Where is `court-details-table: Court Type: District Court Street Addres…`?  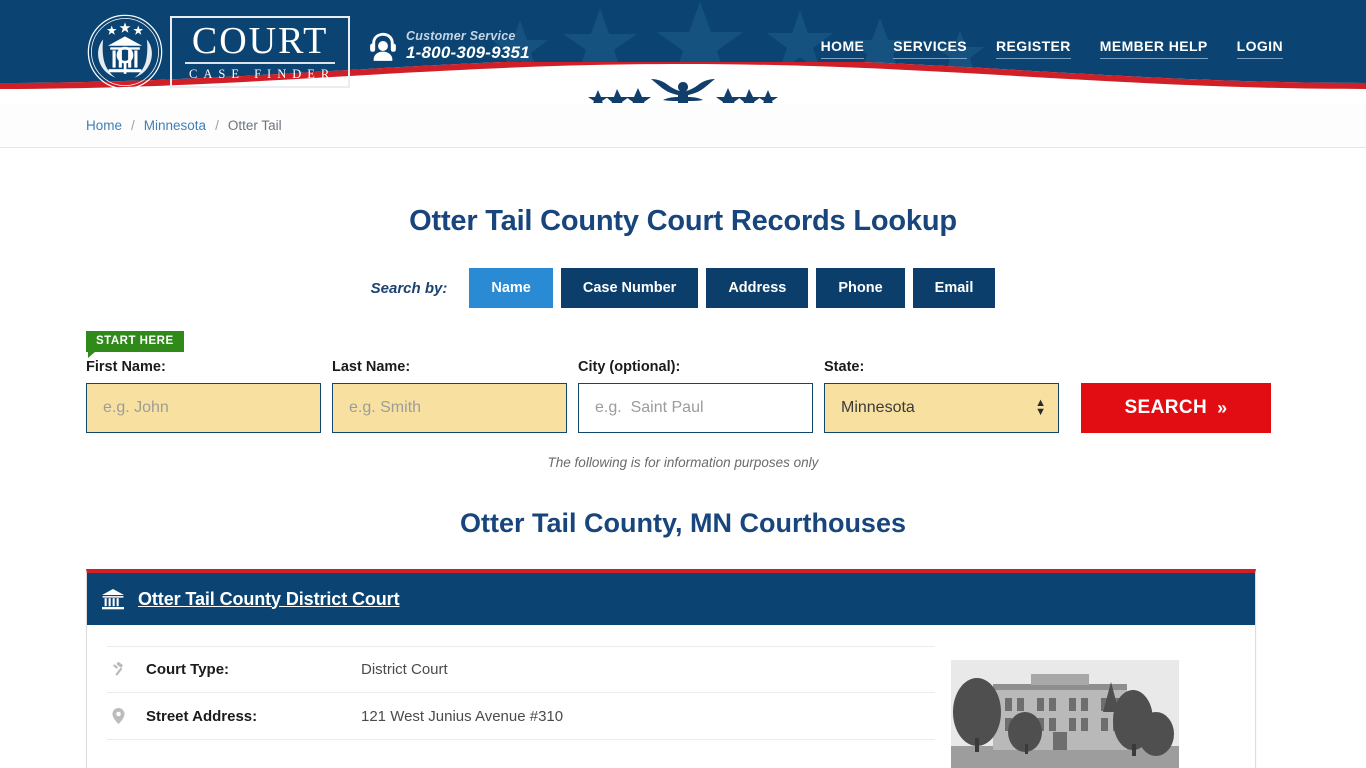 court-details-table: Court Type: District Court Street Addres… is located at coordinates (521, 707).